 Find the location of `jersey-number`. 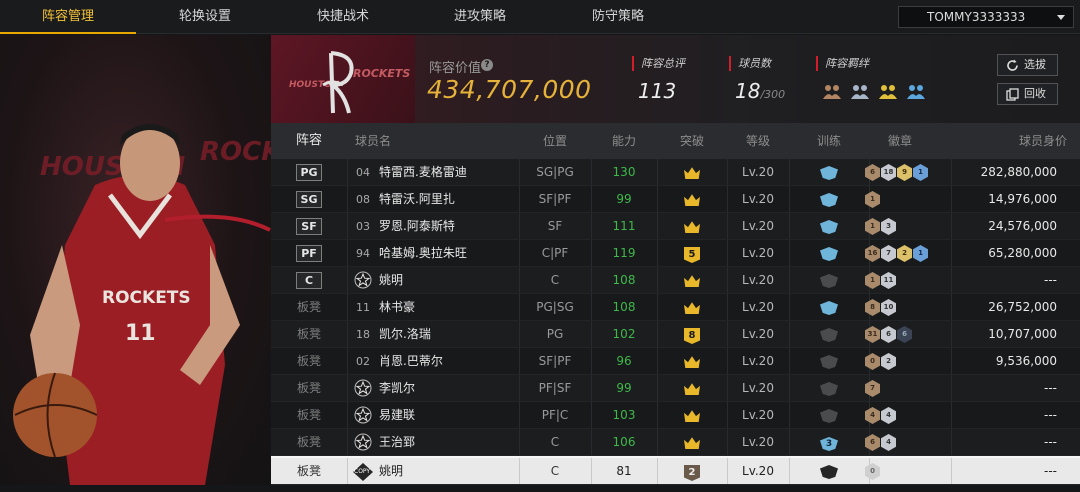

jersey-number is located at coordinates (363, 388).